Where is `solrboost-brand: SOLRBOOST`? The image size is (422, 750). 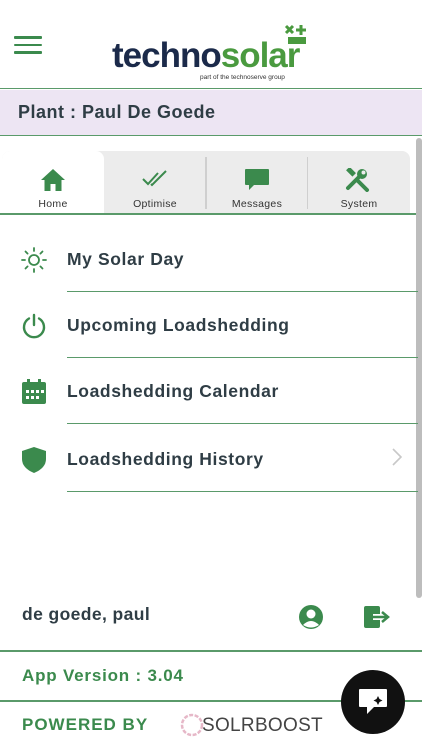
solrboost-brand: SOLRBOOST is located at coordinates (262, 725).